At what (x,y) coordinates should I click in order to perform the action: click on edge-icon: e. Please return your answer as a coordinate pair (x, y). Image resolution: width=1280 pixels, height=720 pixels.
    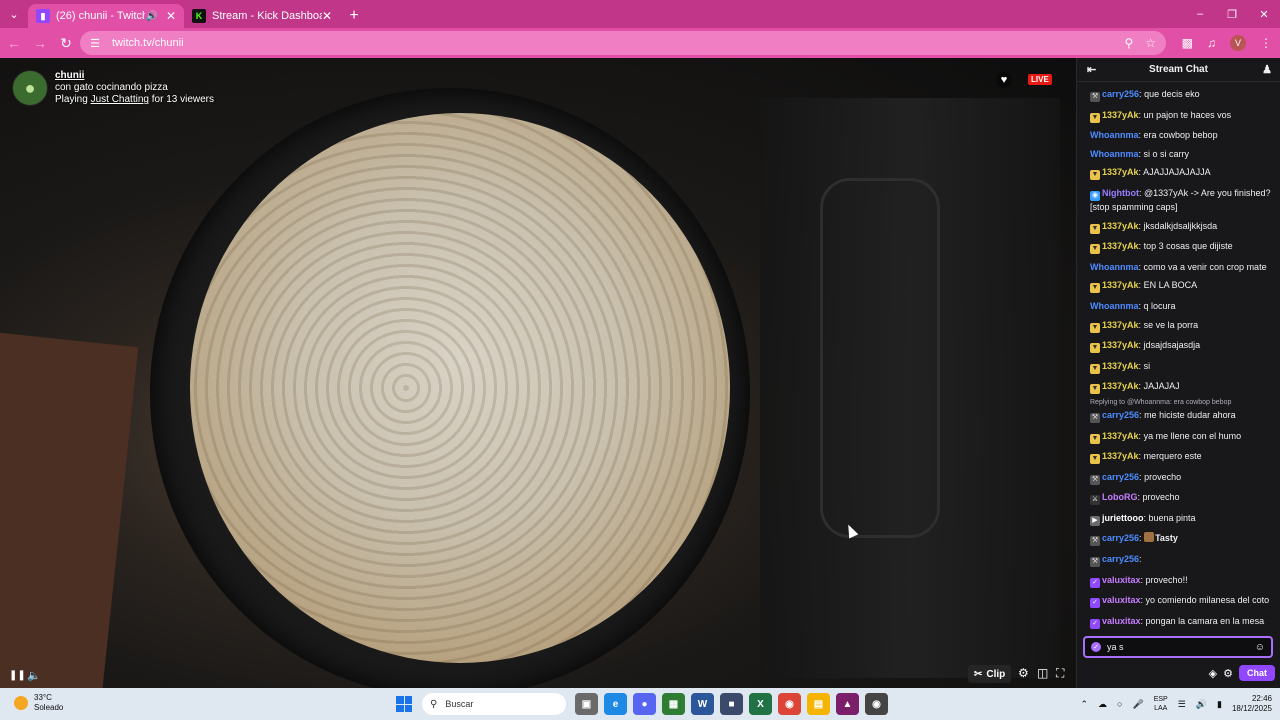
    Looking at the image, I should click on (615, 704).